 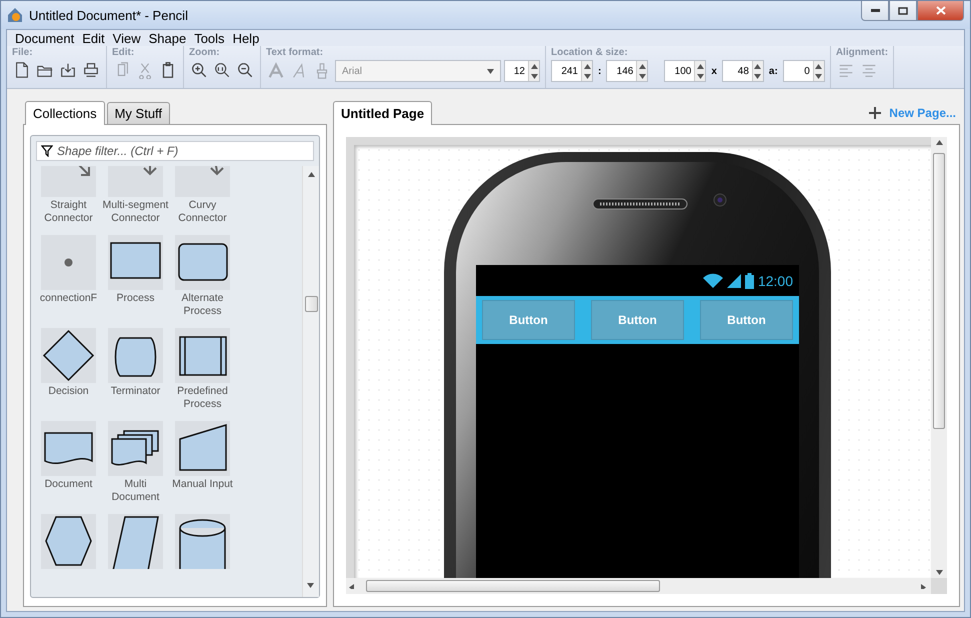 What do you see at coordinates (714, 71) in the screenshot?
I see `separator-label: x` at bounding box center [714, 71].